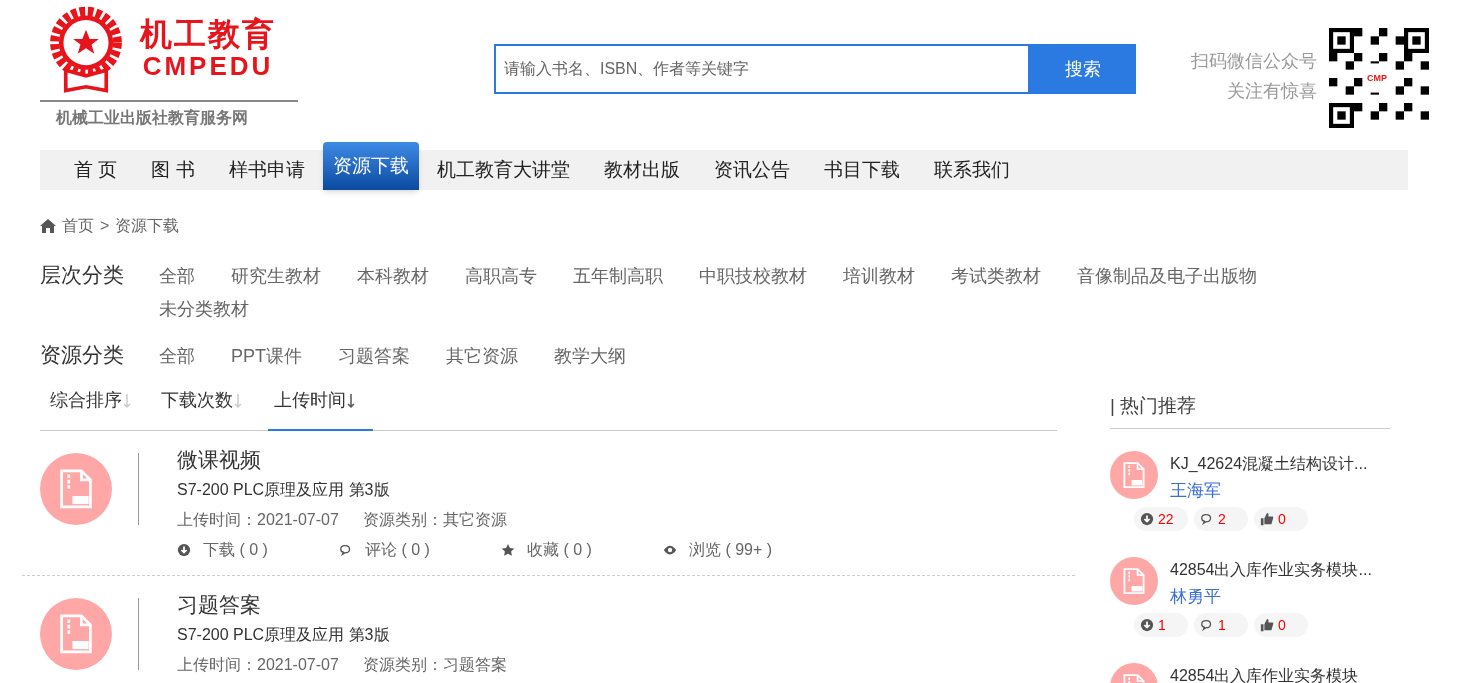 This screenshot has height=683, width=1469. I want to click on breadcrumb-current: 资源下载, so click(147, 226).